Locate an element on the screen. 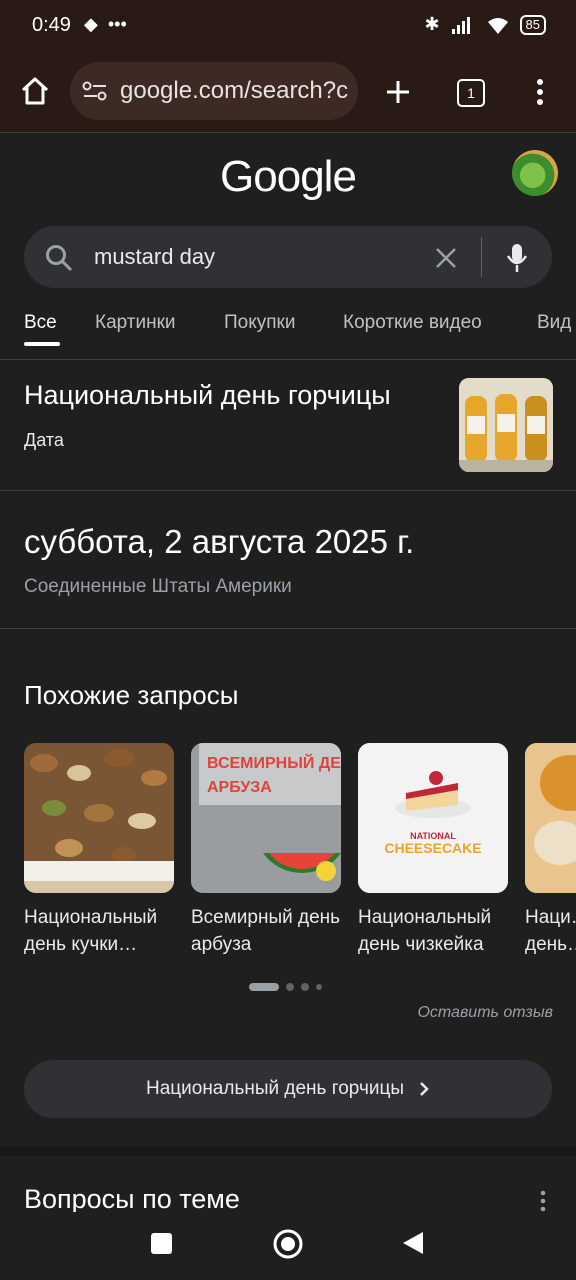  more-about-label: Национальный день горчицы is located at coordinates (275, 1088).